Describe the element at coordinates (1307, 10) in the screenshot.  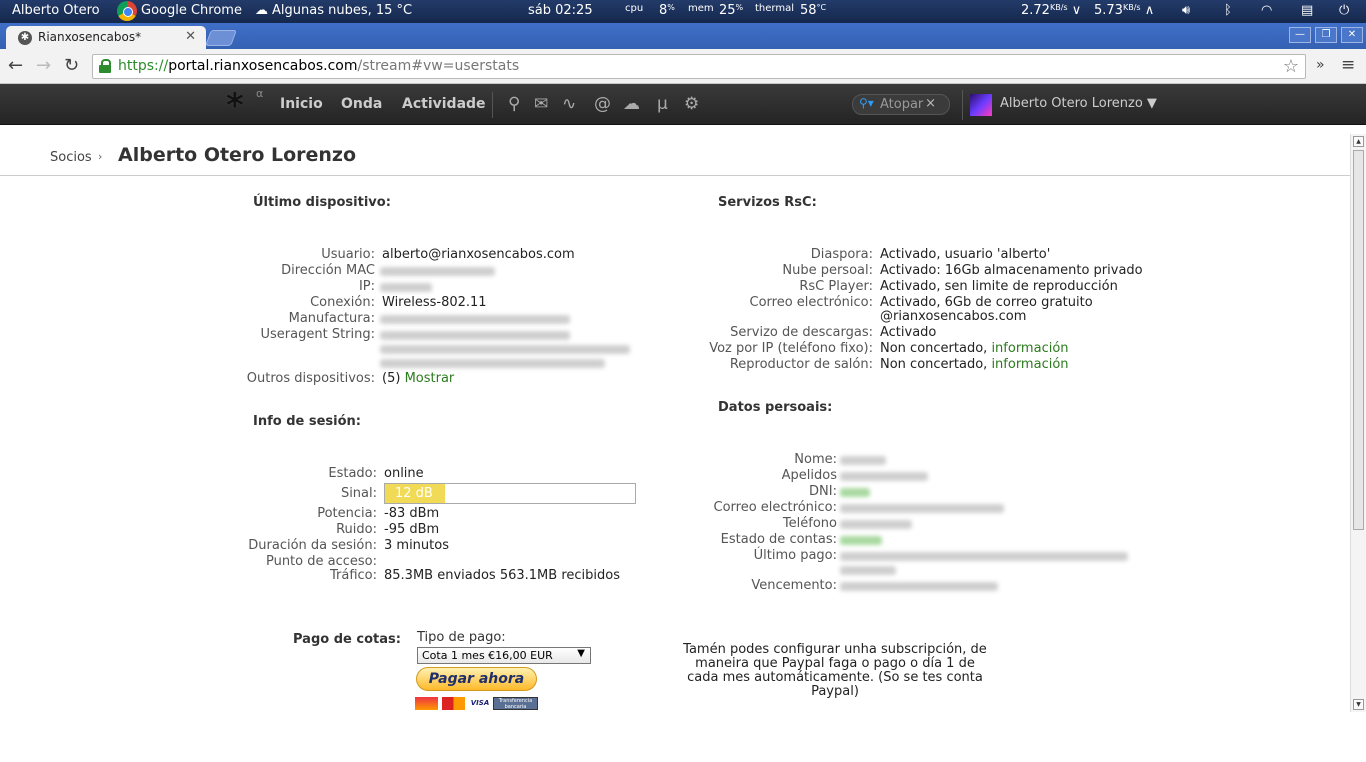
I see `clipboard-icon: ▤` at that location.